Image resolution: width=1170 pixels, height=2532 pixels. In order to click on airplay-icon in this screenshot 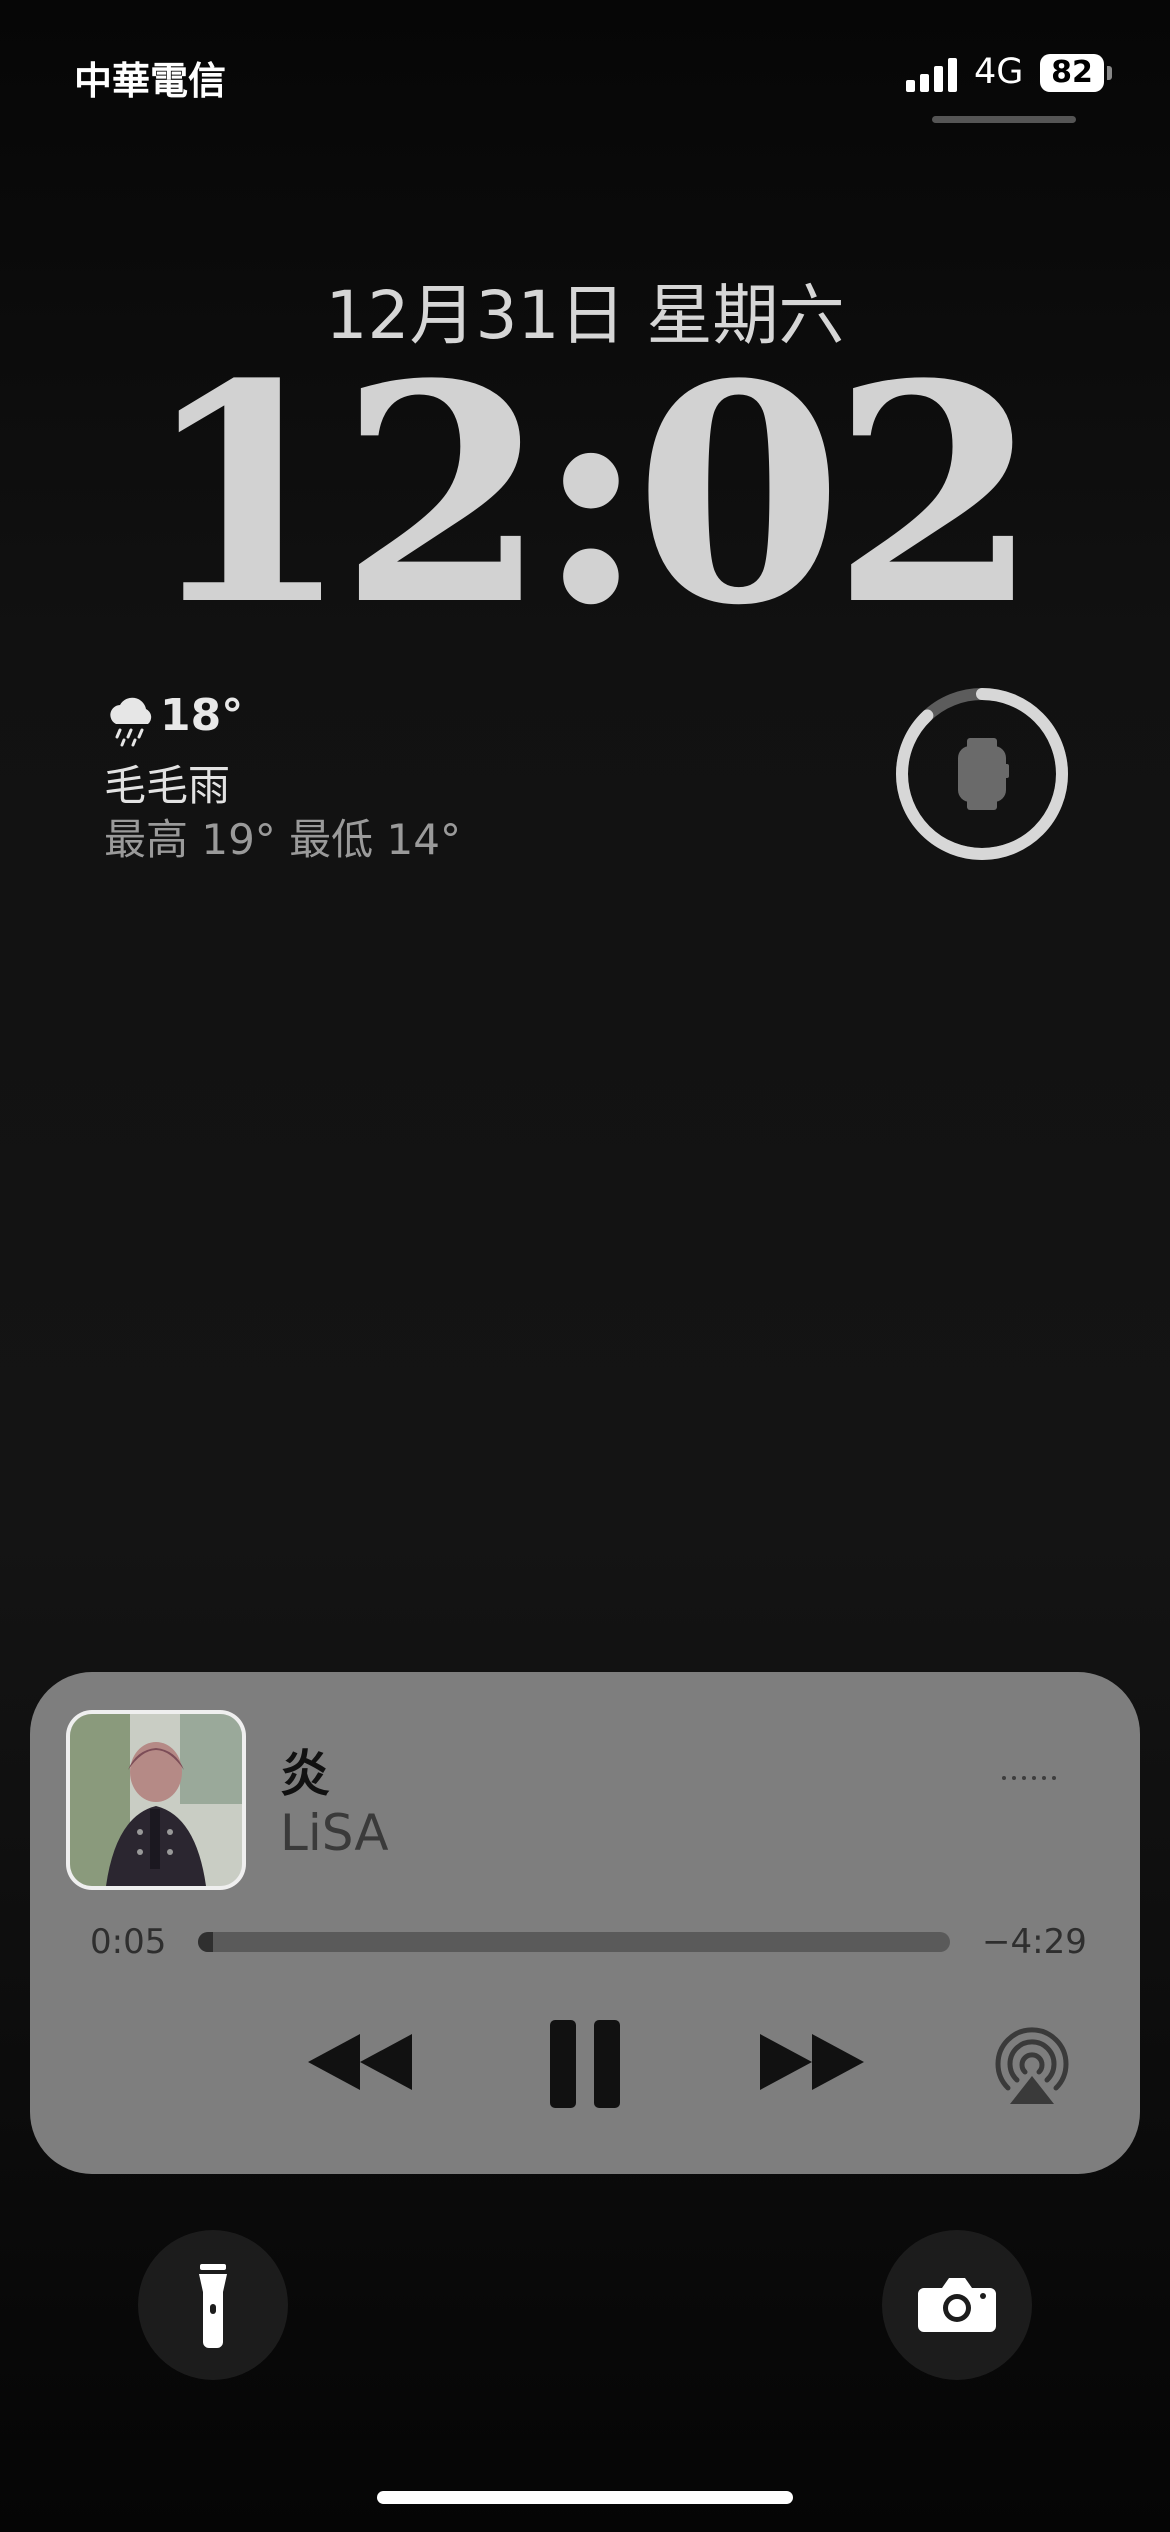, I will do `click(1032, 2065)`.